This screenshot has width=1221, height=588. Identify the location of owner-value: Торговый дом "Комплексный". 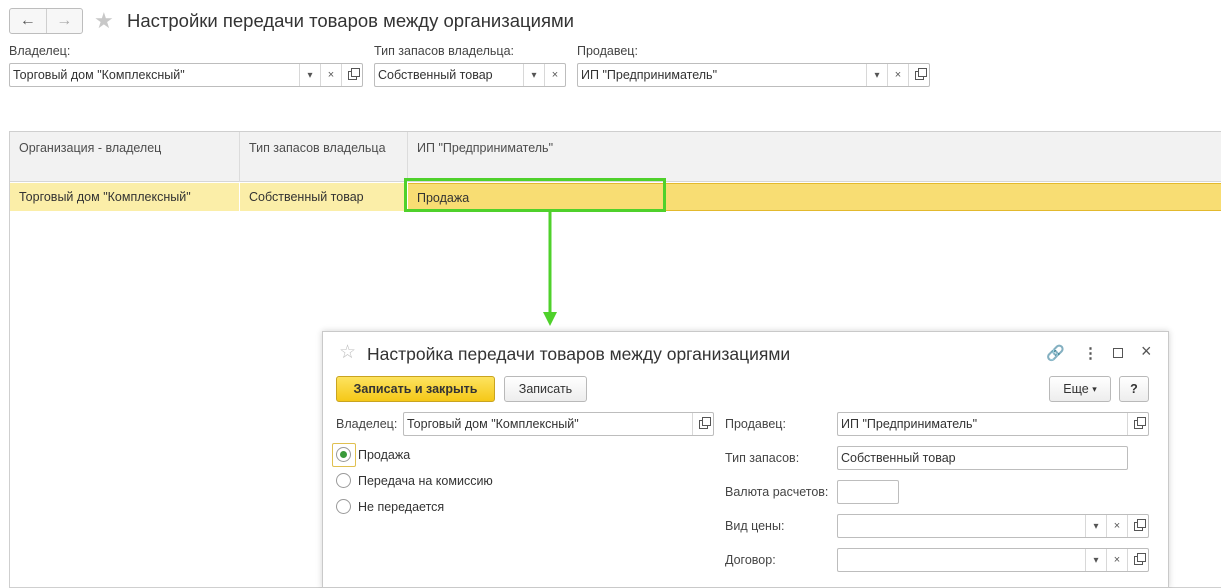
(548, 424).